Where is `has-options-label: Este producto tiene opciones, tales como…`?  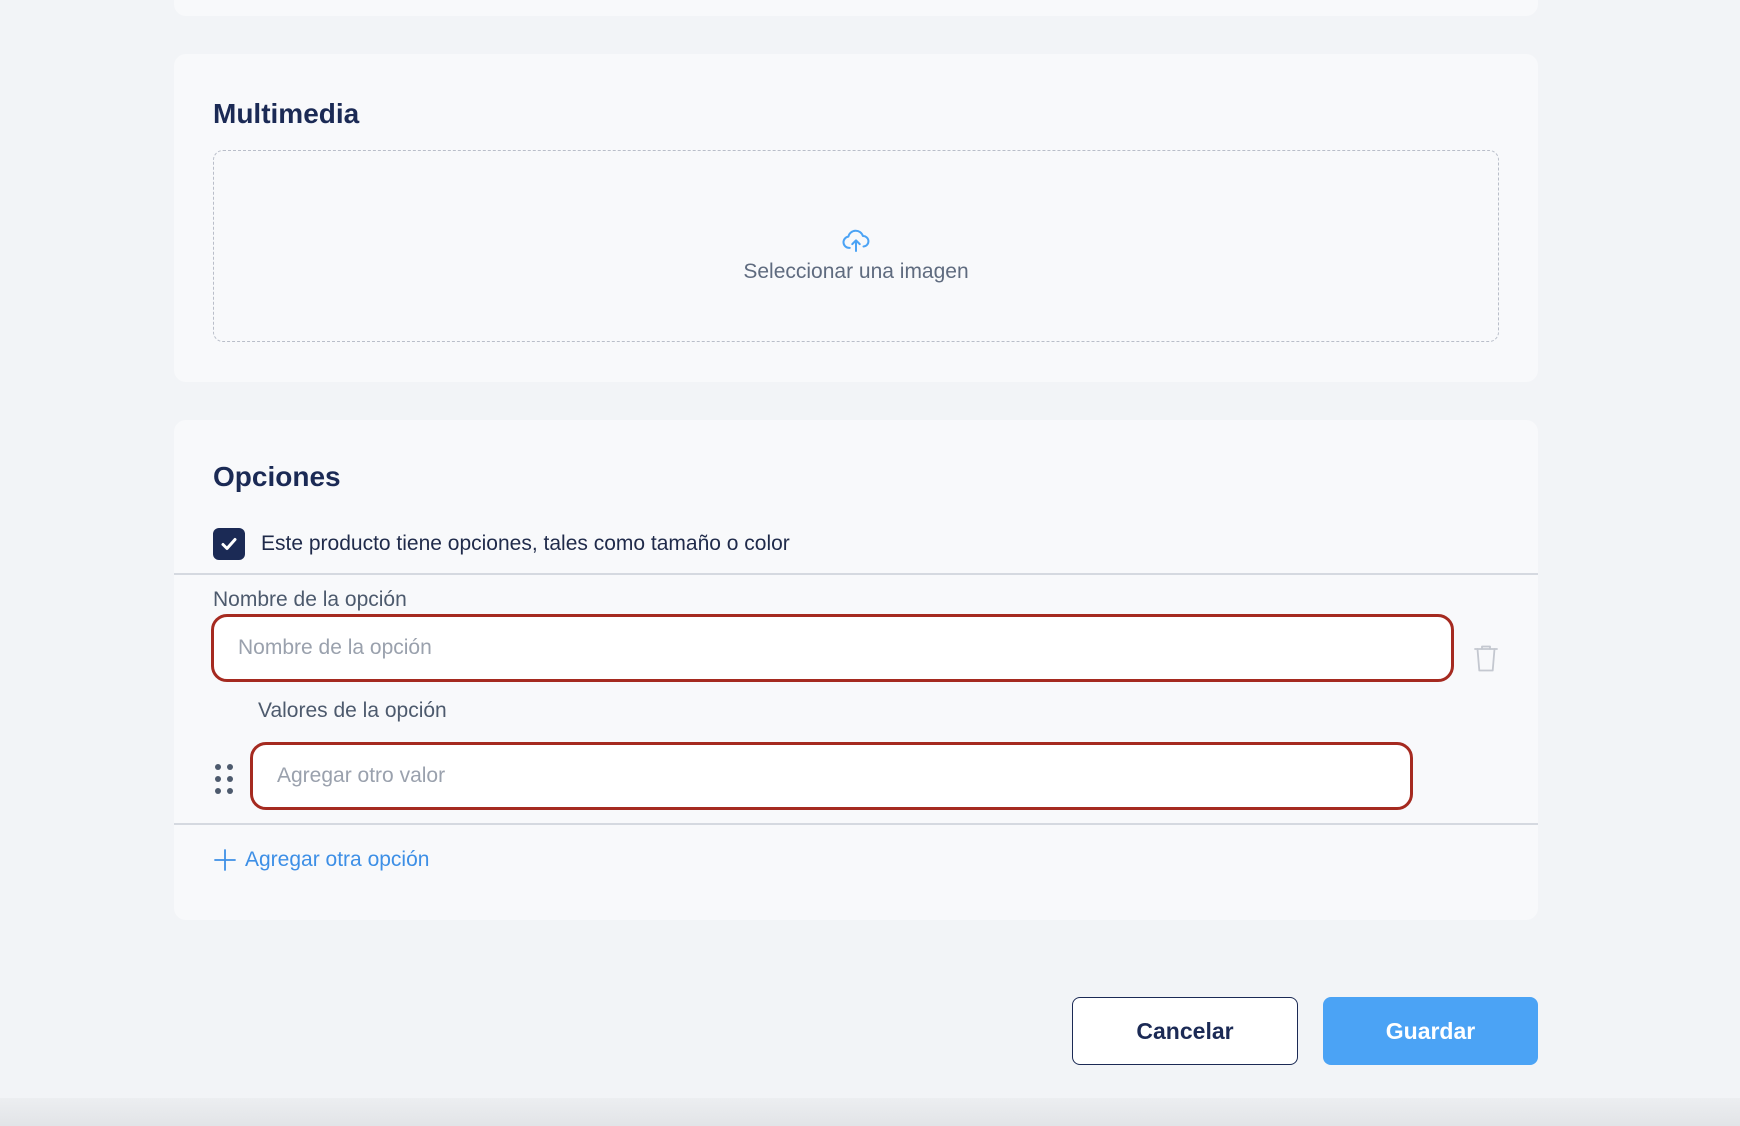
has-options-label: Este producto tiene opciones, tales como… is located at coordinates (525, 543).